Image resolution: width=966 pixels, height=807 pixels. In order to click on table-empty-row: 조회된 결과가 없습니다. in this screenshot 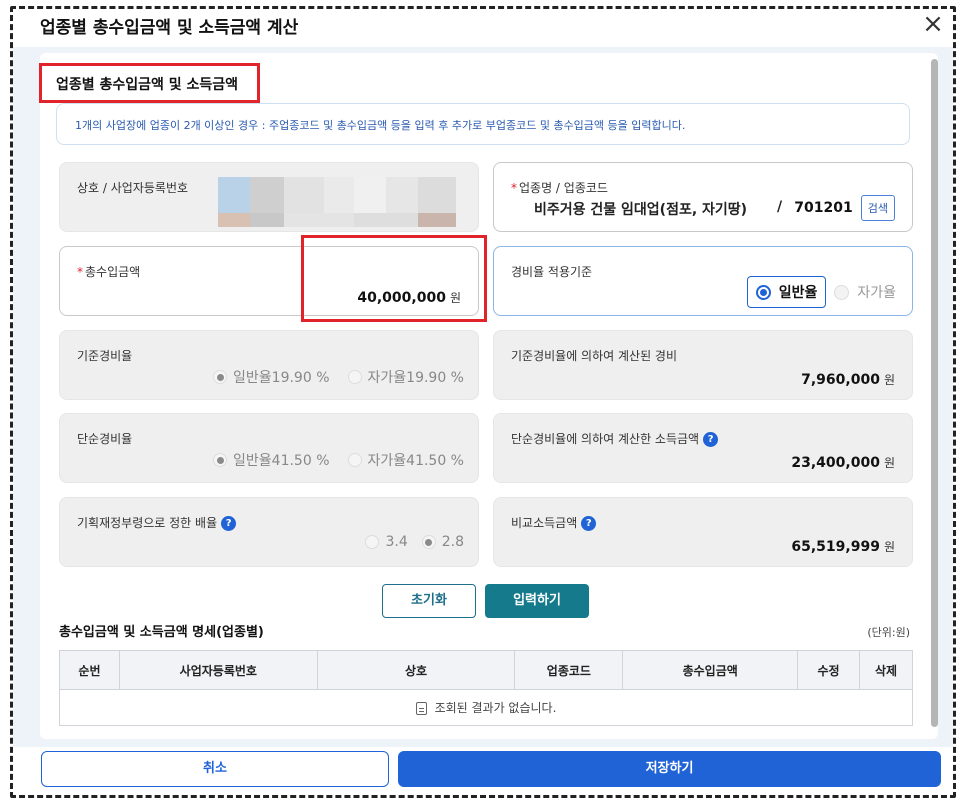, I will do `click(486, 707)`.